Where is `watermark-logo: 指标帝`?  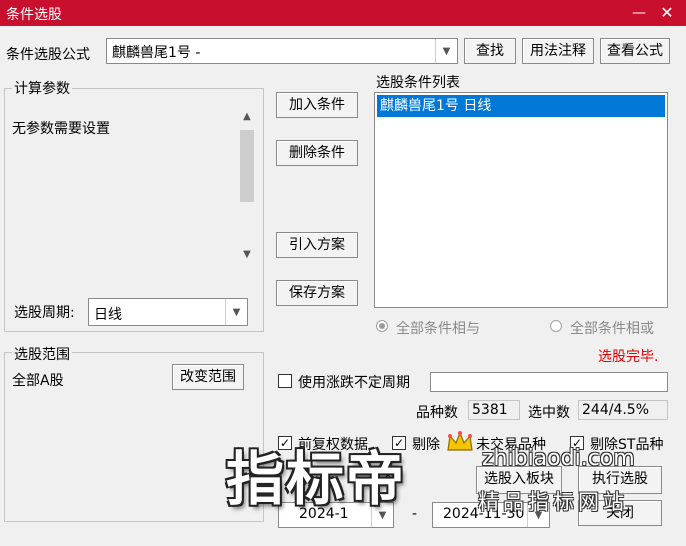 watermark-logo: 指标帝 is located at coordinates (316, 479).